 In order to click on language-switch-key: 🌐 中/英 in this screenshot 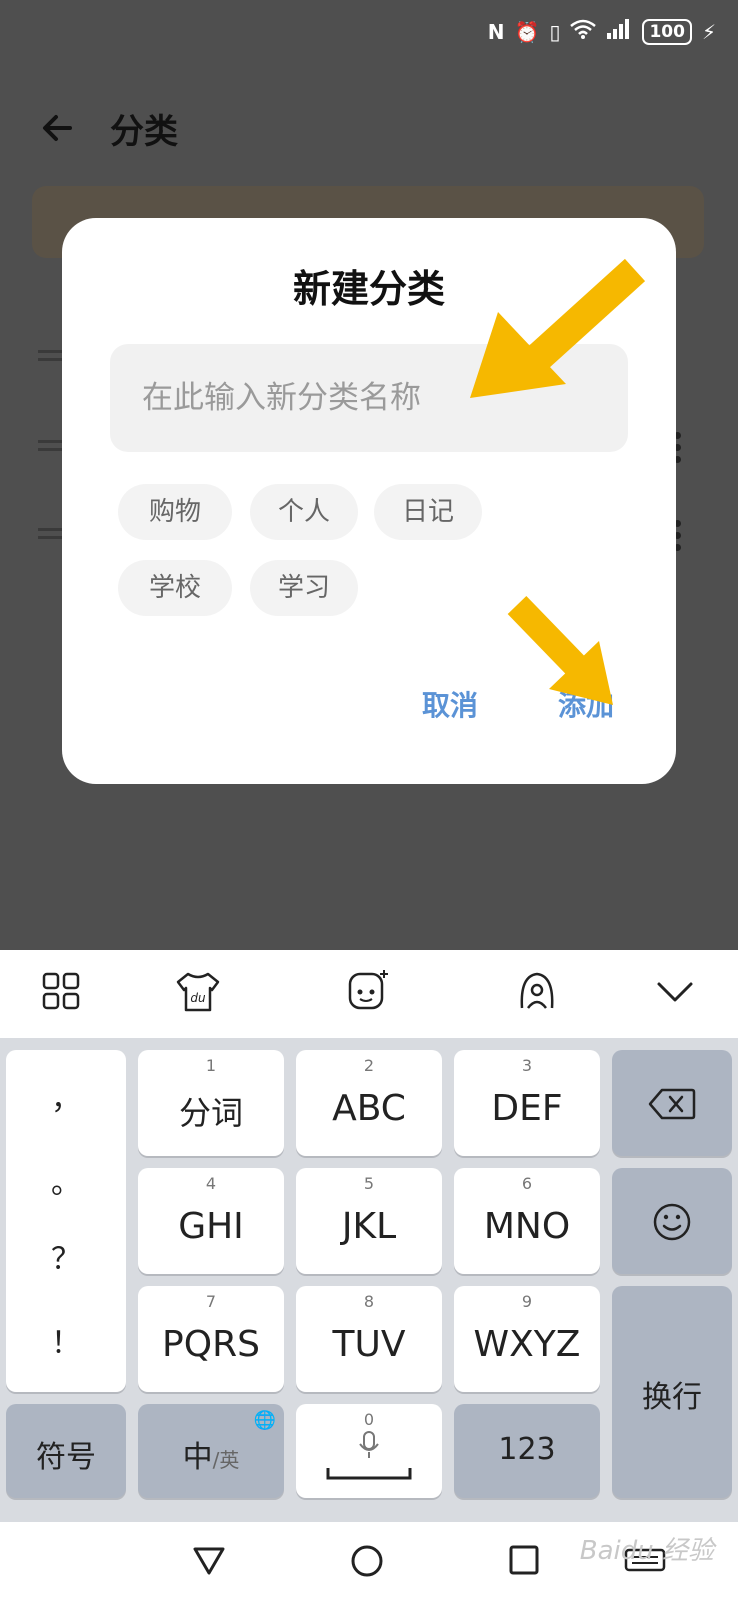, I will do `click(211, 1451)`.